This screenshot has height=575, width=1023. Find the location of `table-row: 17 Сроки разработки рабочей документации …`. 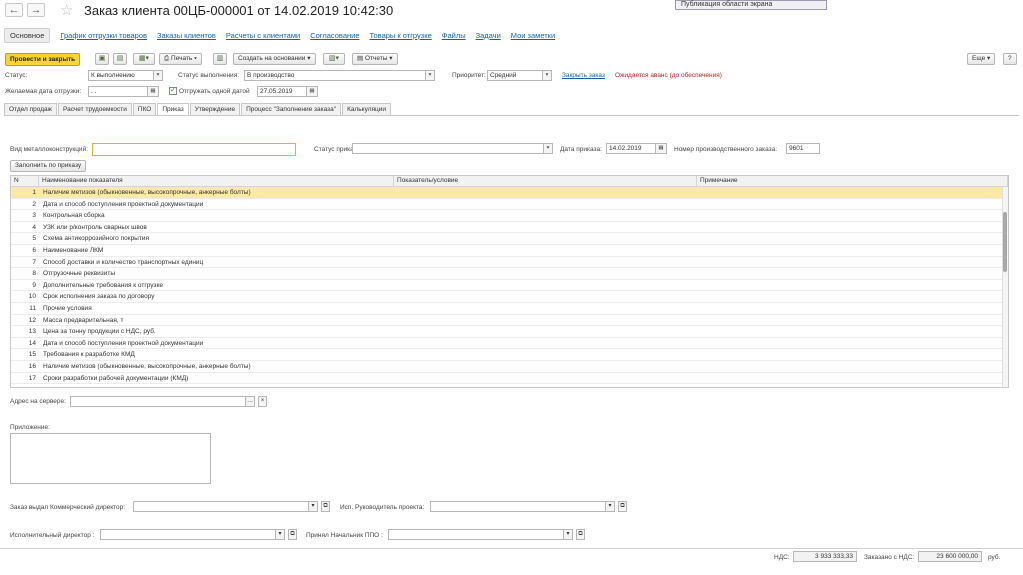

table-row: 17 Сроки разработки рабочей документации … is located at coordinates (509, 379).